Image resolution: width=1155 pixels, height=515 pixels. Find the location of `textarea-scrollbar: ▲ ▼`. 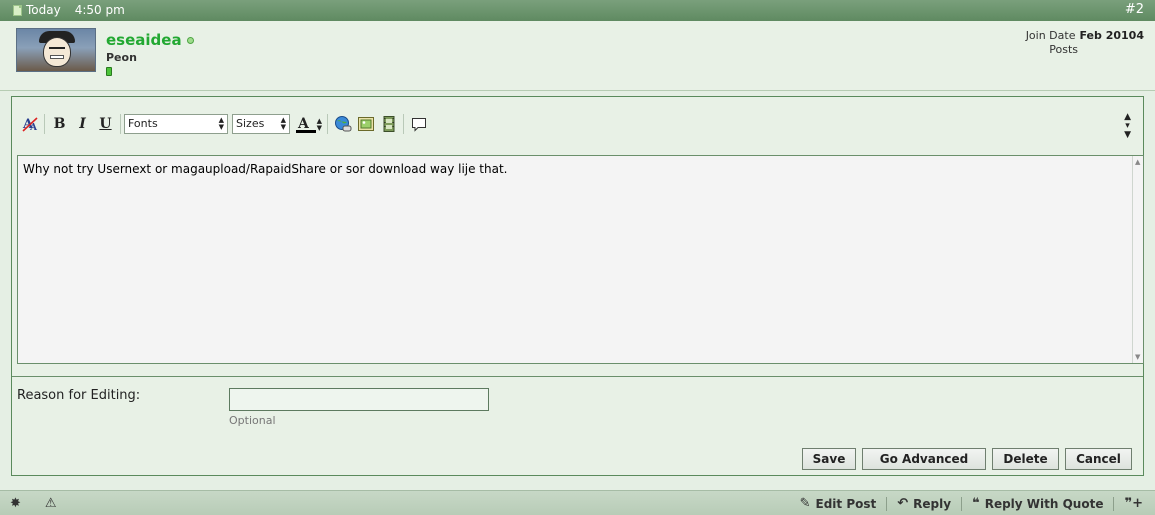

textarea-scrollbar: ▲ ▼ is located at coordinates (1137, 259).